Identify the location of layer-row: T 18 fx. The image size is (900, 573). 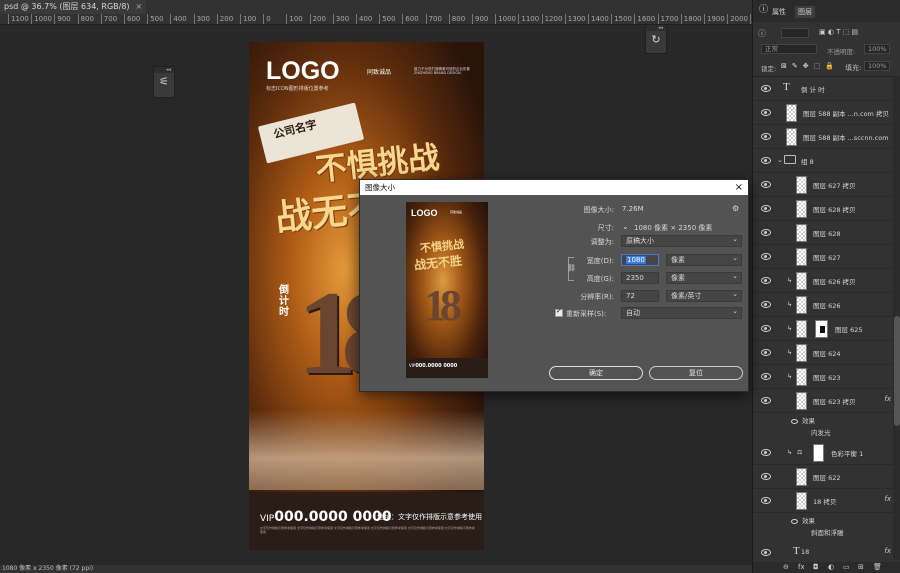
(823, 550).